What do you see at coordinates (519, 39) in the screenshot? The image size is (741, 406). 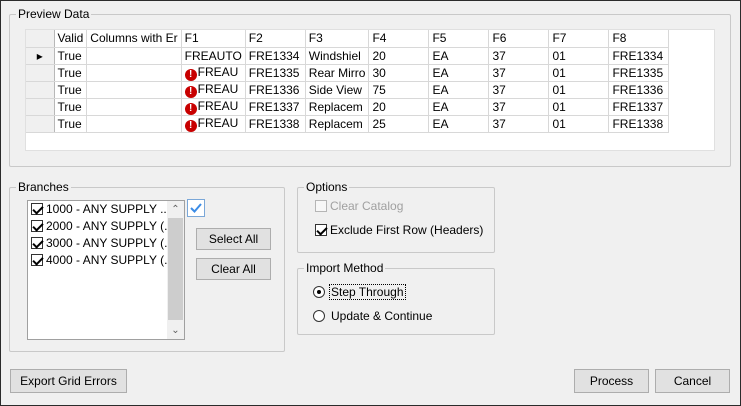 I see `column-header-f6: F6` at bounding box center [519, 39].